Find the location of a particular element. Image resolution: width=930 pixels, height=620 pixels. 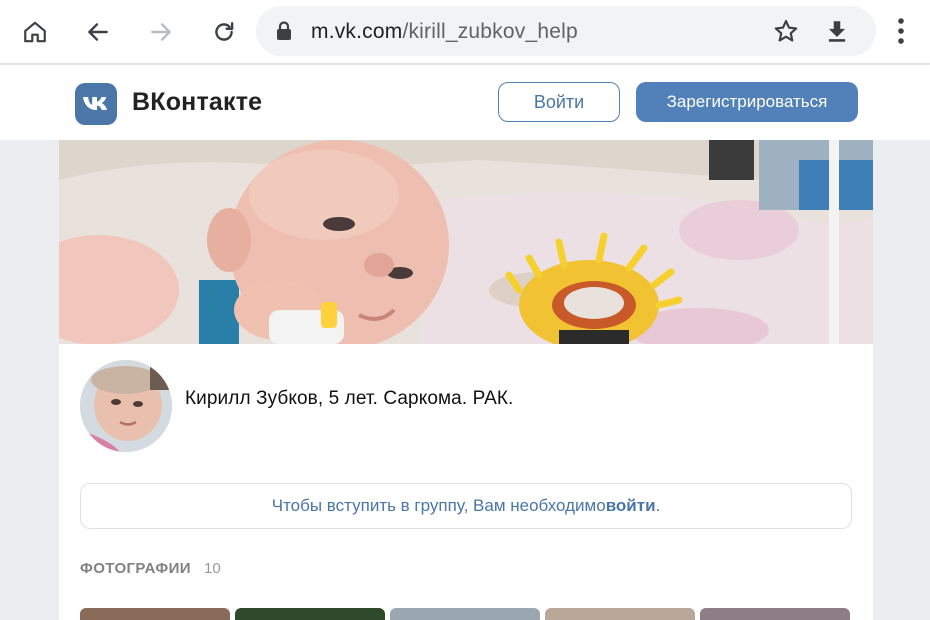

address-bar: m.vk.com/kirill_zubkov_help is located at coordinates (566, 31).